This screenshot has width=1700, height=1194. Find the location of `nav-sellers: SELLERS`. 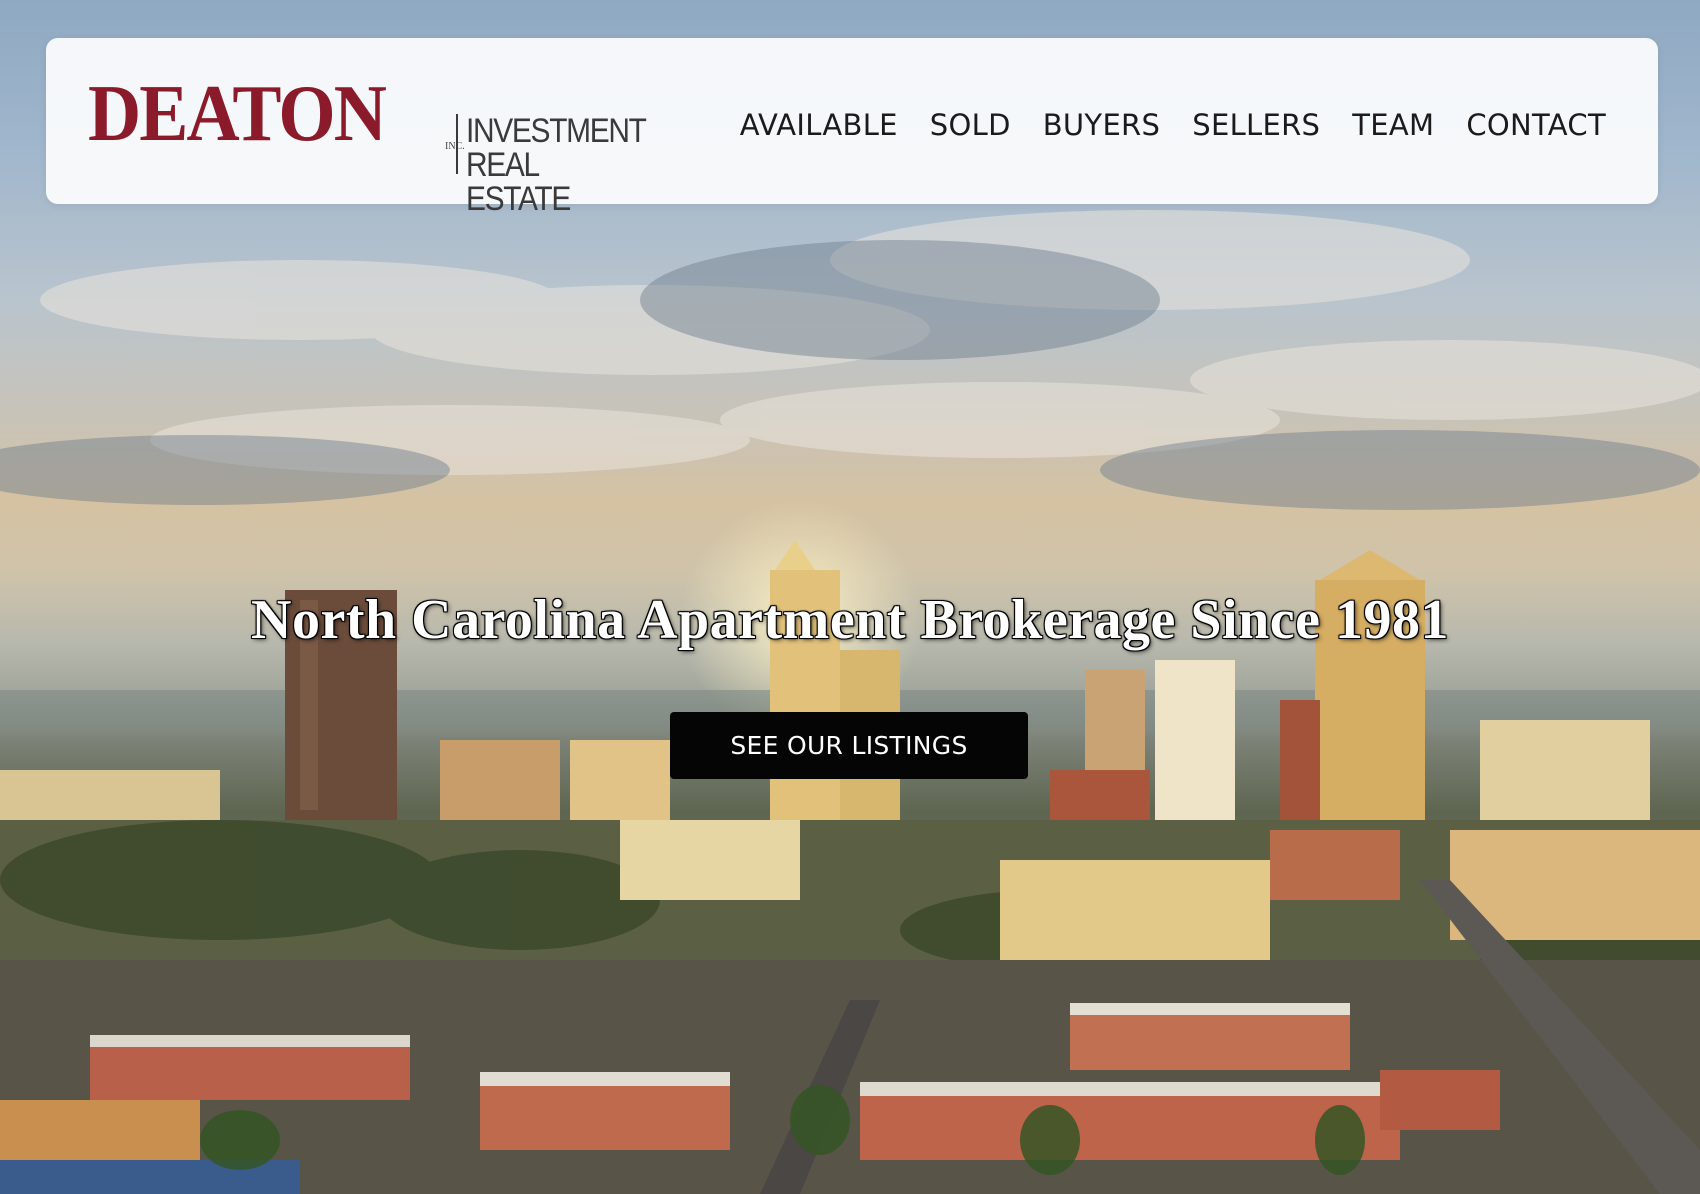

nav-sellers: SELLERS is located at coordinates (1256, 125).